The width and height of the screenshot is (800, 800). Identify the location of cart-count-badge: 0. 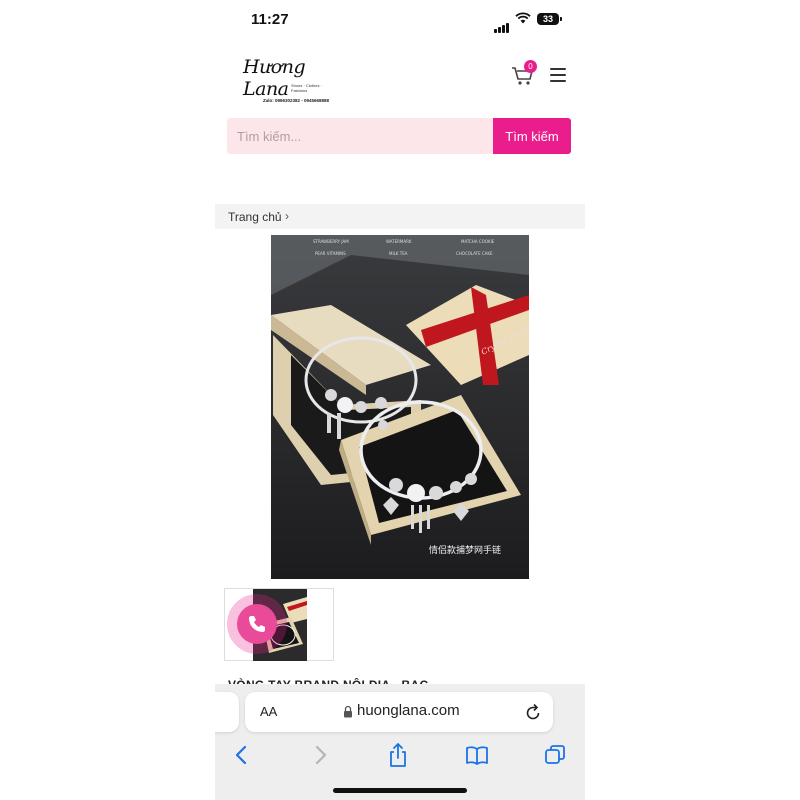
(530, 66).